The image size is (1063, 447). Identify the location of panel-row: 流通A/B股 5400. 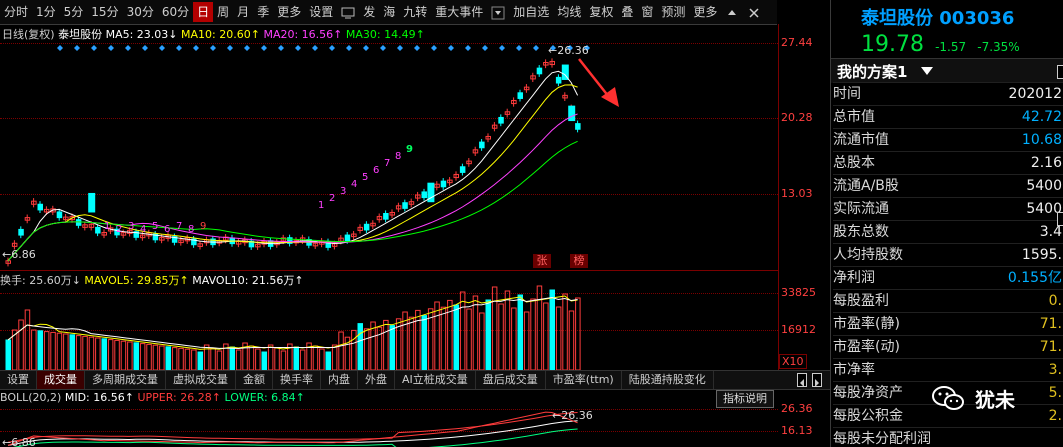
(948, 185).